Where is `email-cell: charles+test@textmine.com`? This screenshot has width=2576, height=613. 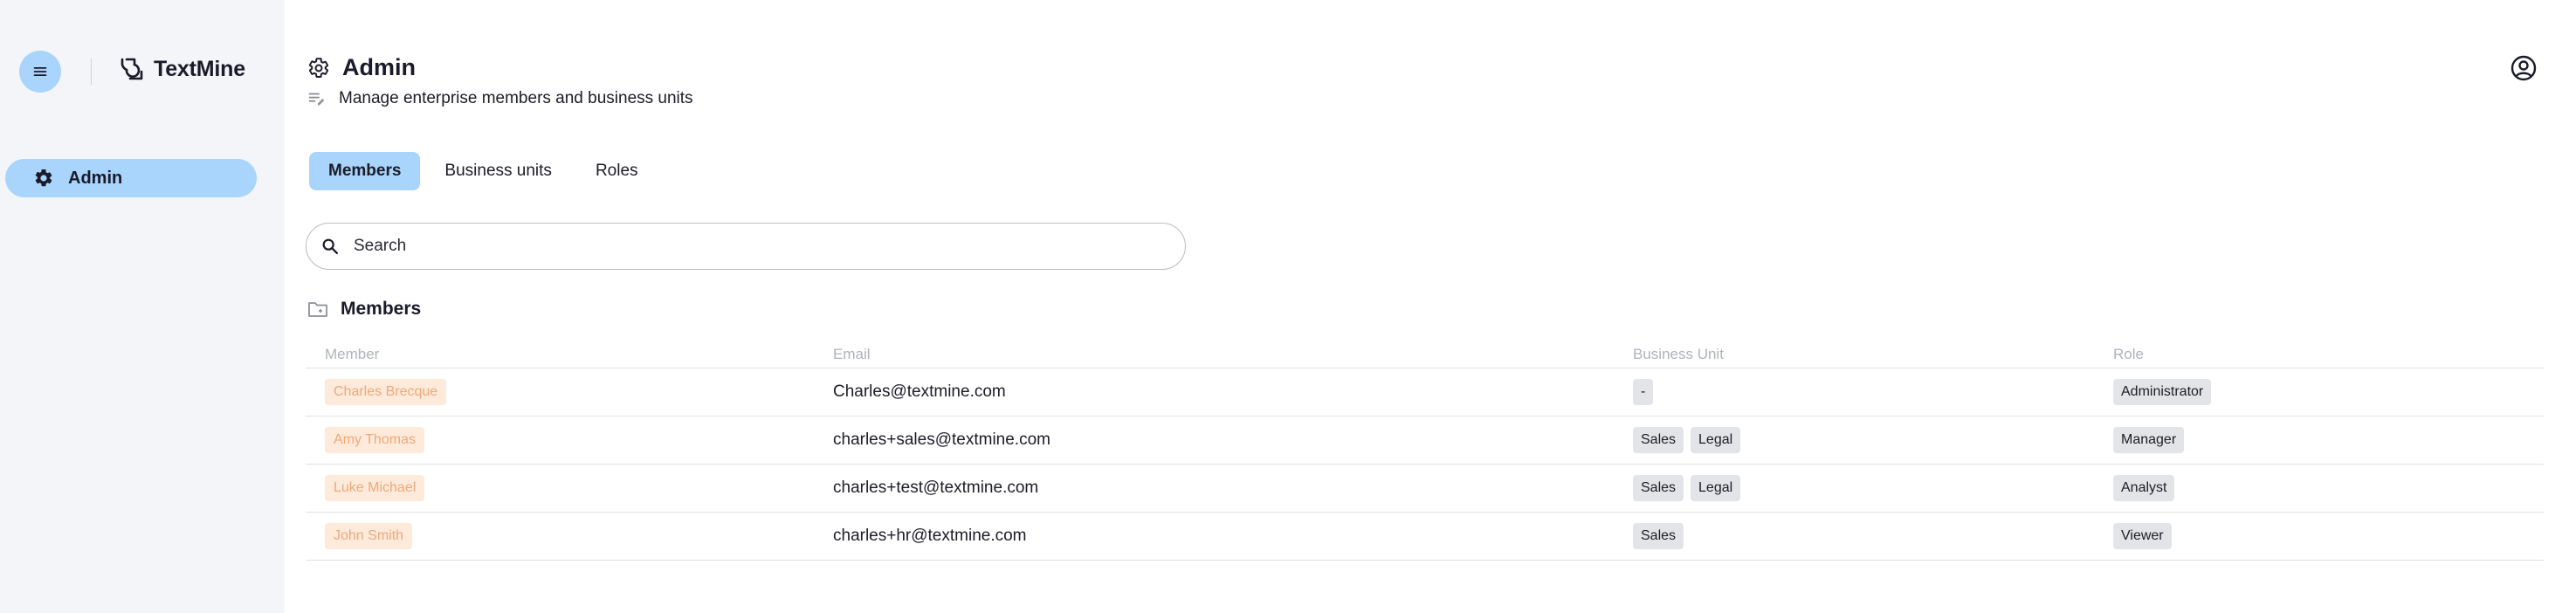 email-cell: charles+test@textmine.com is located at coordinates (935, 489).